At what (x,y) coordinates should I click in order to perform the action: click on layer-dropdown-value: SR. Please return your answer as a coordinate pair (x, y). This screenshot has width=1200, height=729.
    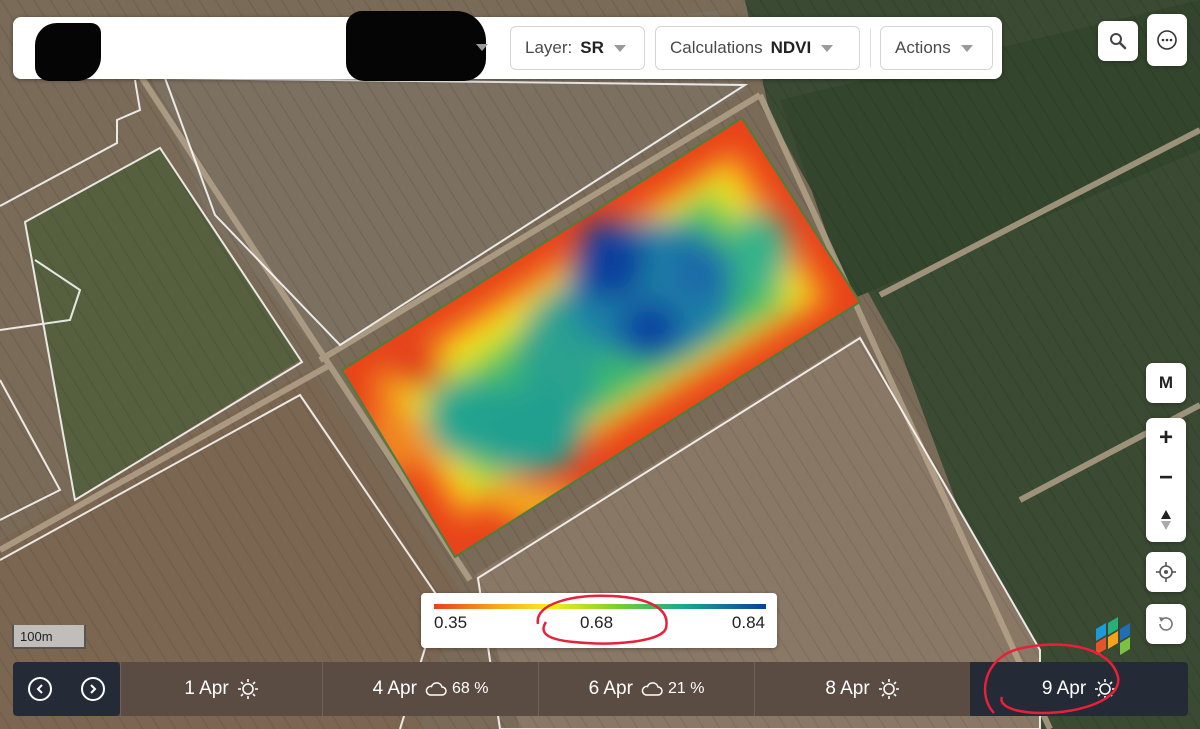
    Looking at the image, I should click on (592, 47).